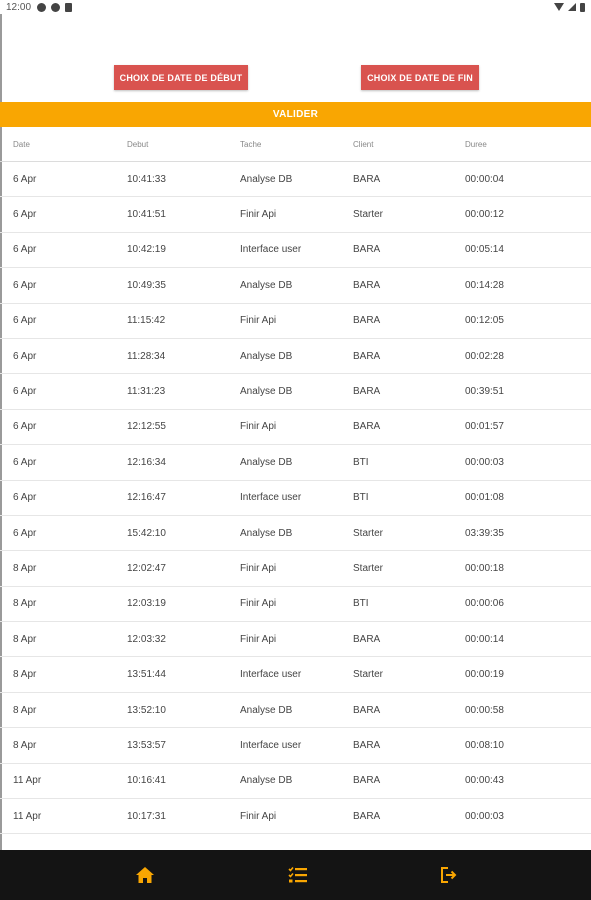  What do you see at coordinates (56, 7) in the screenshot?
I see `sync-icon` at bounding box center [56, 7].